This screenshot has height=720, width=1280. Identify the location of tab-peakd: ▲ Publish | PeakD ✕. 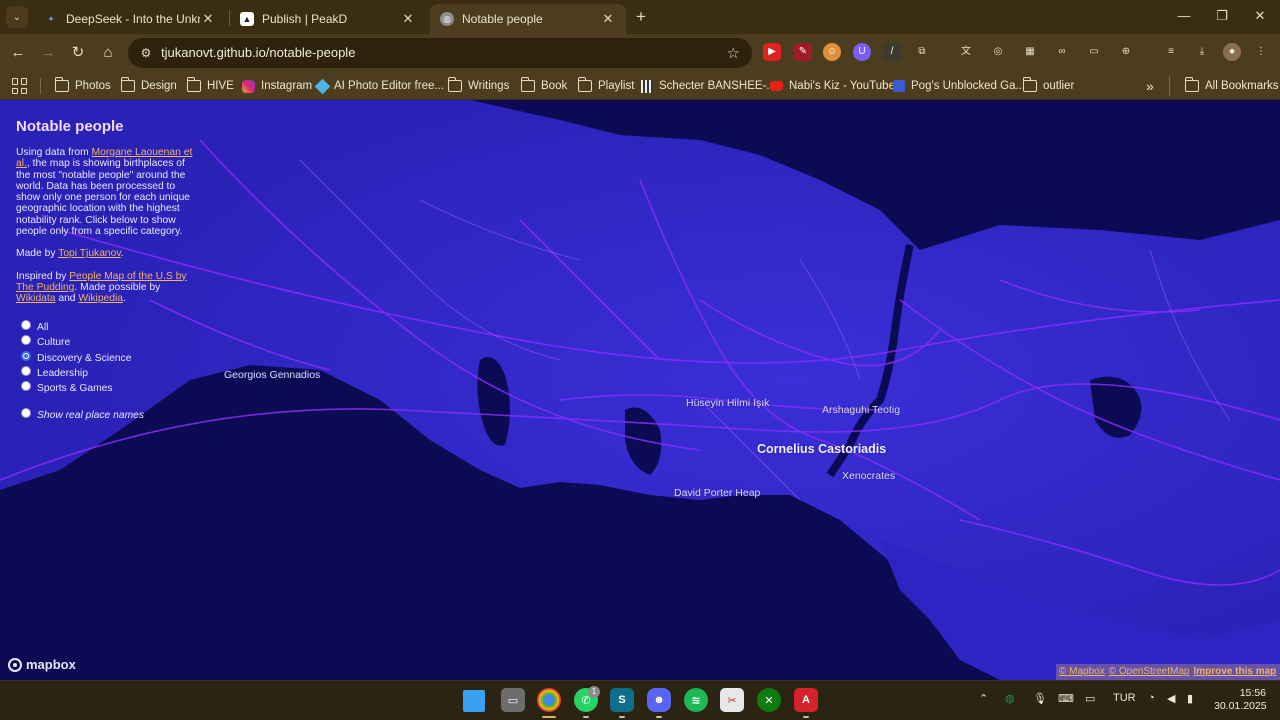
(328, 19).